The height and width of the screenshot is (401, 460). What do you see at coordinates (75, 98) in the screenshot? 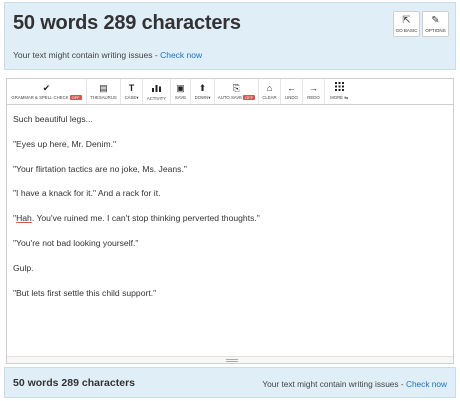
I see `grammar-off-badge: OFF` at bounding box center [75, 98].